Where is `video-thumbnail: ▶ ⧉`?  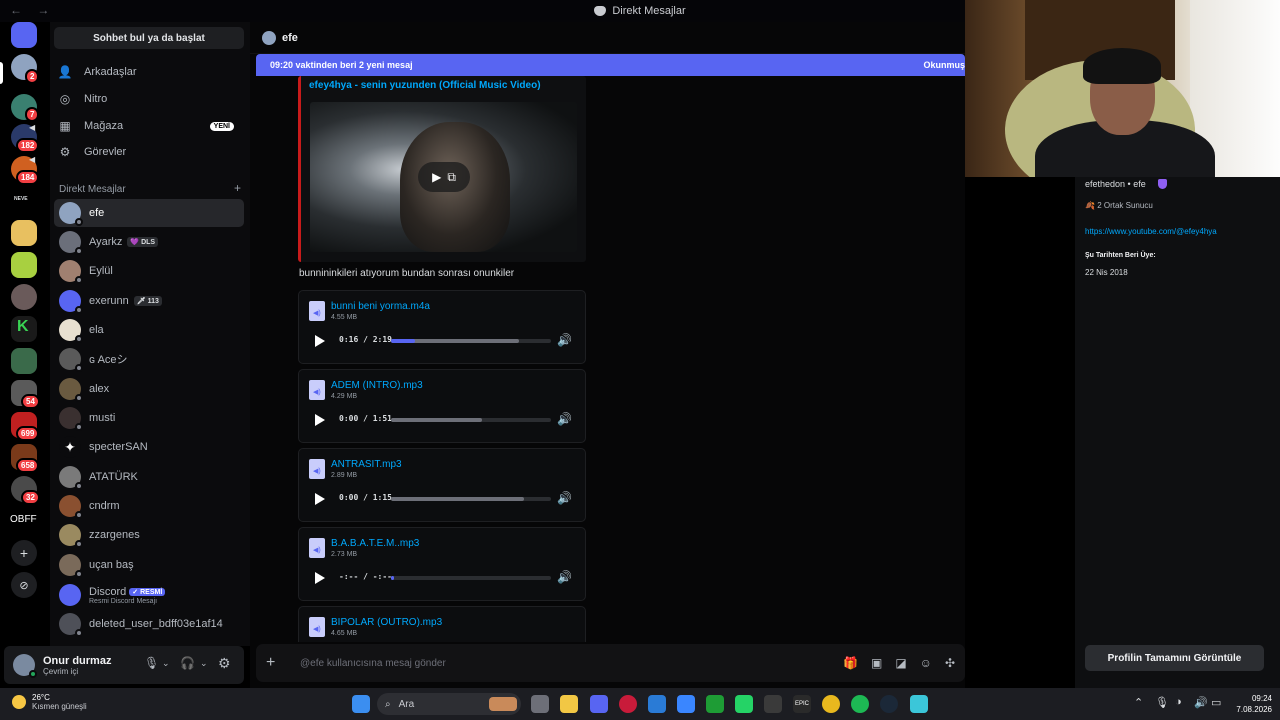 video-thumbnail: ▶ ⧉ is located at coordinates (443, 177).